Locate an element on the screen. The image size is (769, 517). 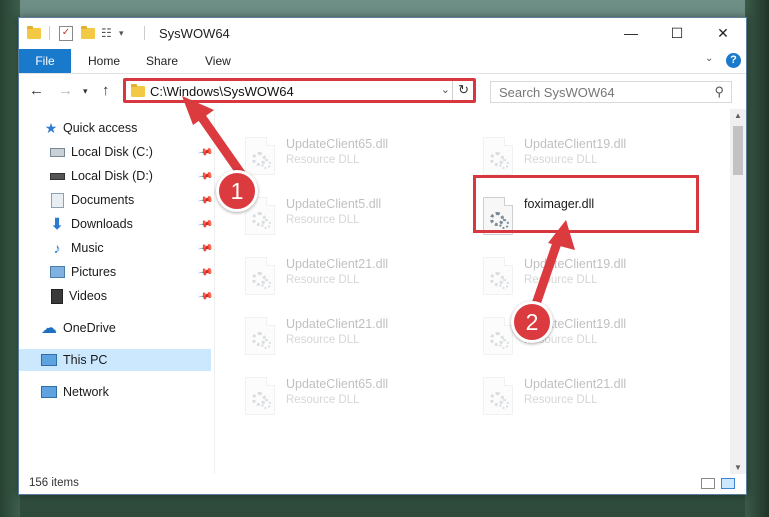
sidebar-item-label: OneDrive is located at coordinates (89, 328).